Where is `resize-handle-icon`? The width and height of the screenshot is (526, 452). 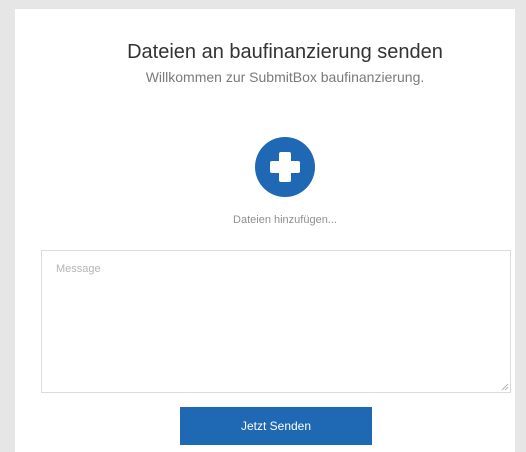 resize-handle-icon is located at coordinates (505, 387).